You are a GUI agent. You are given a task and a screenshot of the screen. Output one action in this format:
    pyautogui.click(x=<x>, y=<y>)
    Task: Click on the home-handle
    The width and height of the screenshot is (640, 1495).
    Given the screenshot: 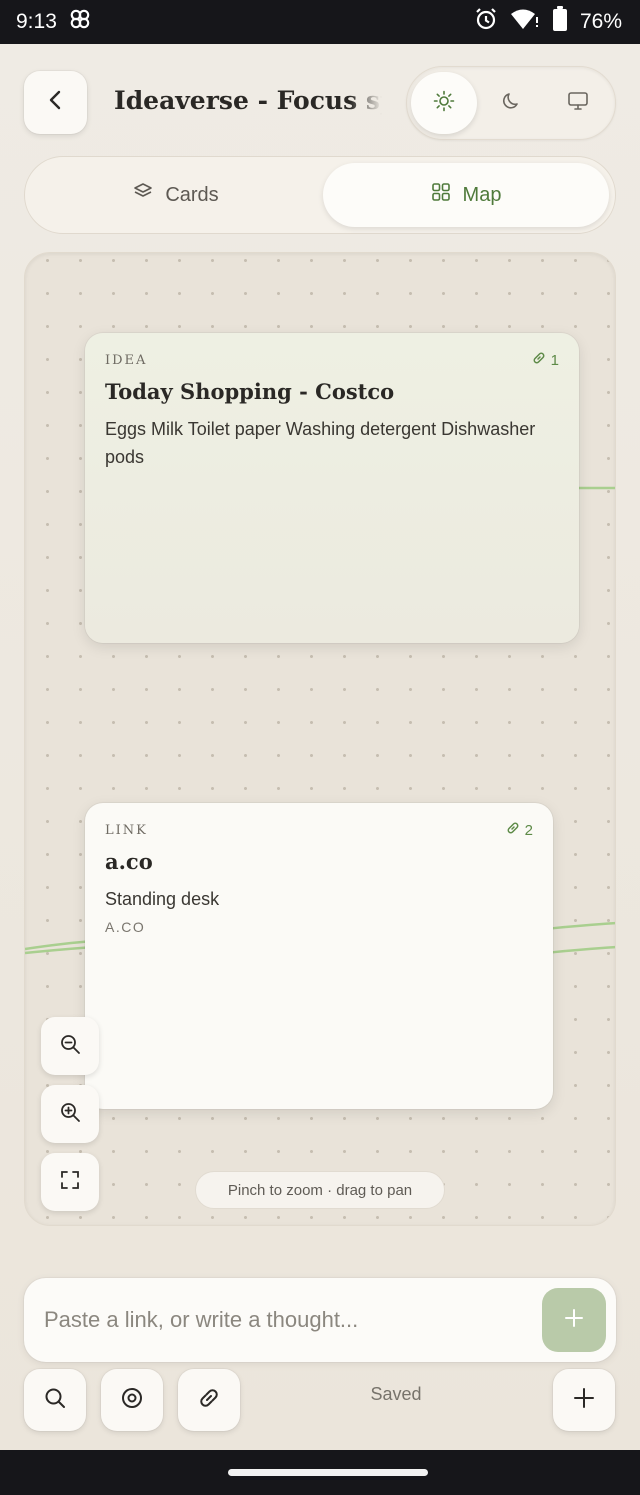 What is the action you would take?
    pyautogui.click(x=328, y=1472)
    